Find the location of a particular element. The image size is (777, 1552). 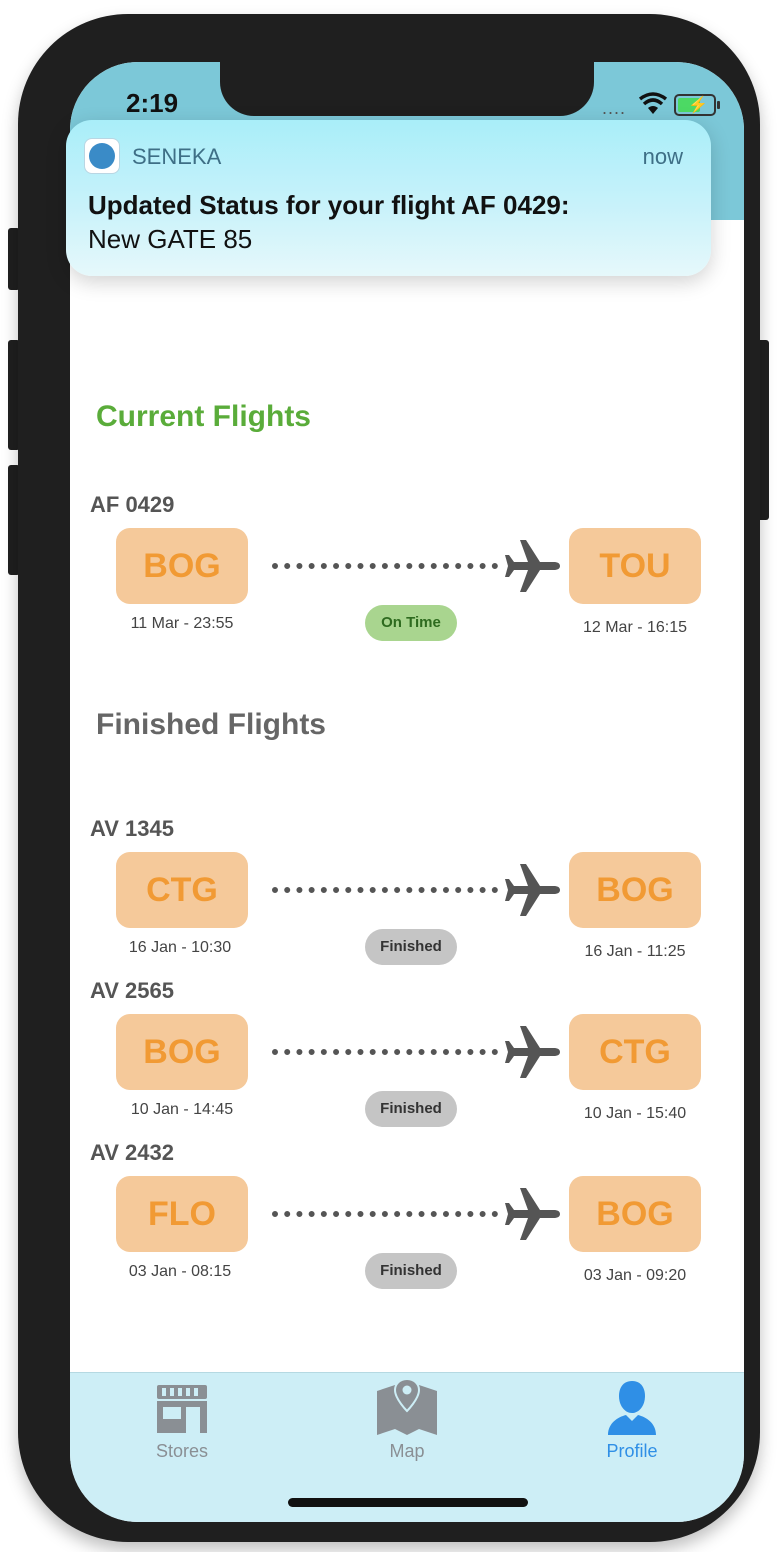

arrival-time: 03 Jan - 09:20 is located at coordinates (635, 1275).